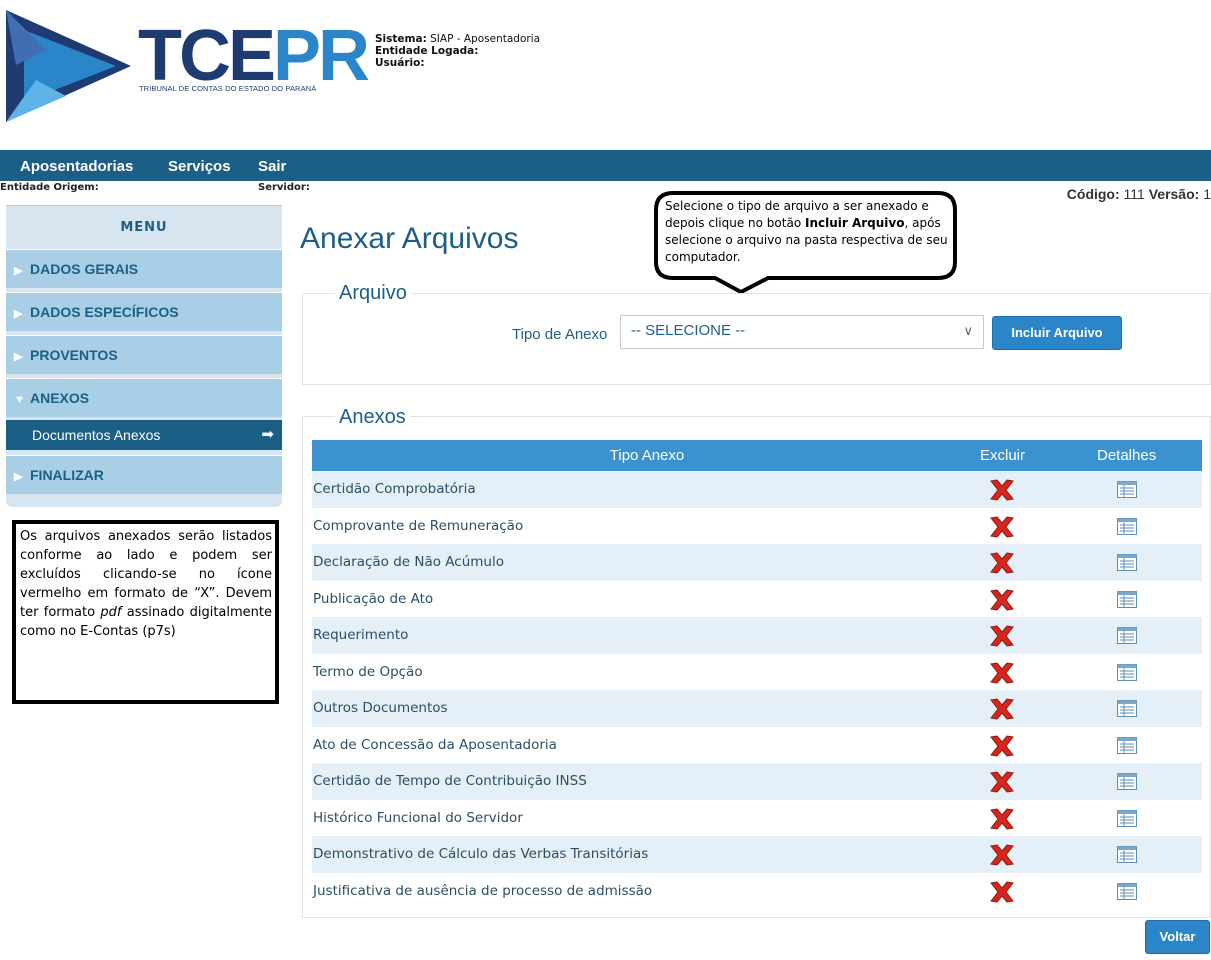  I want to click on tipo-anexo-cell: Publicação de Ato, so click(373, 598).